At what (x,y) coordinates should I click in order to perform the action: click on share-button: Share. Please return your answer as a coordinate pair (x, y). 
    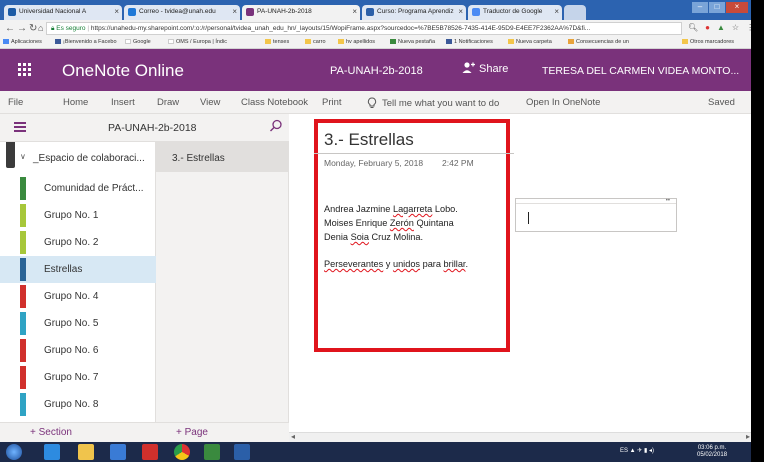
    Looking at the image, I should click on (485, 68).